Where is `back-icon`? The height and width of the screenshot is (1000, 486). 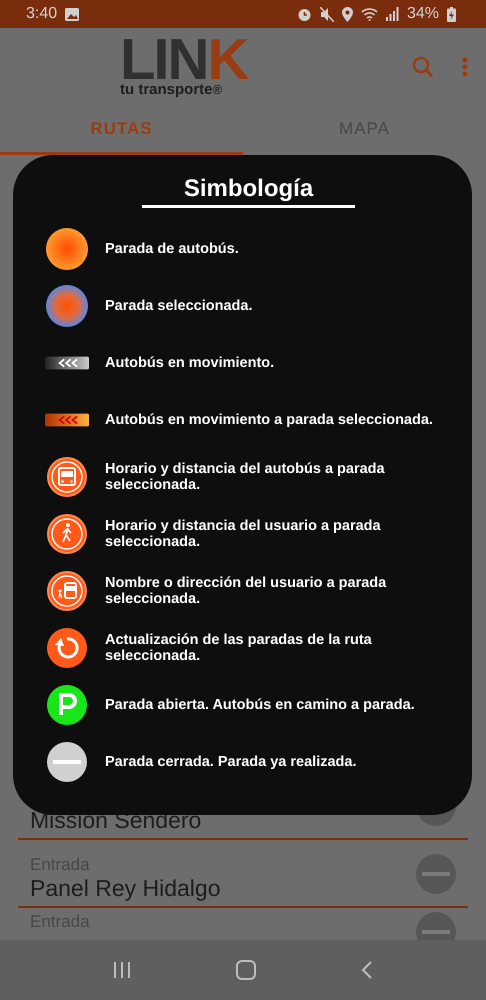
back-icon is located at coordinates (367, 970).